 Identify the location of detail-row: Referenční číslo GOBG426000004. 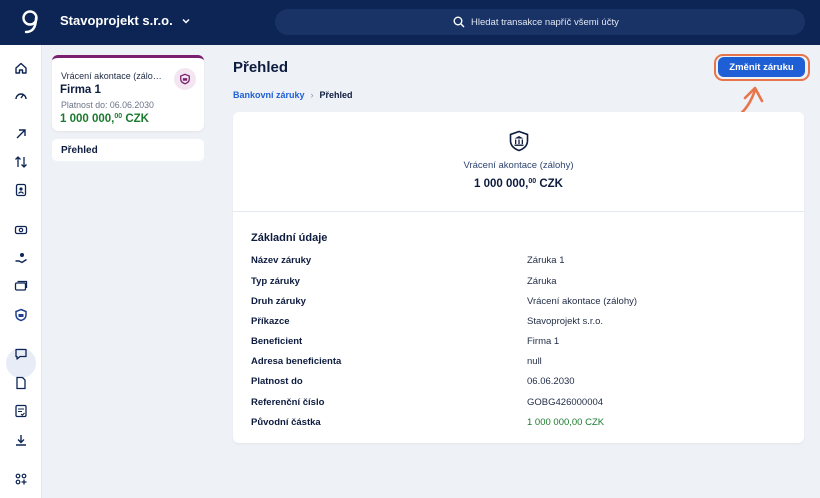
(427, 402).